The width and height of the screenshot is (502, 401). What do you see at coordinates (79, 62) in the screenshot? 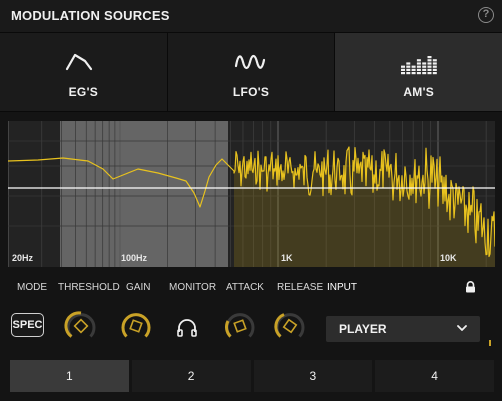
I see `envelope-icon` at bounding box center [79, 62].